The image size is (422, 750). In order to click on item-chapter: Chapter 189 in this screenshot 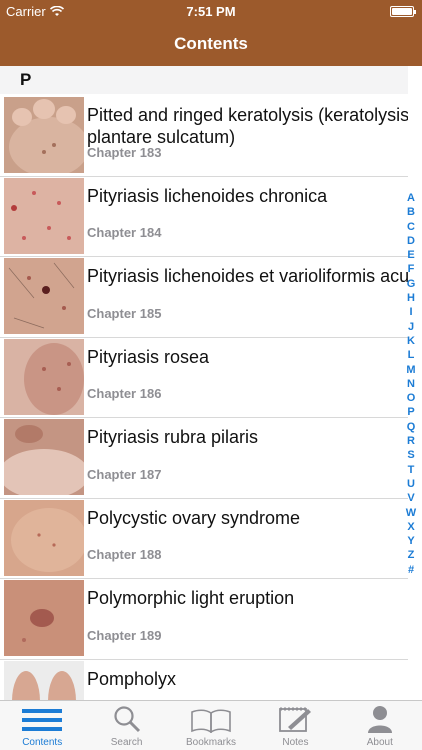, I will do `click(124, 635)`.